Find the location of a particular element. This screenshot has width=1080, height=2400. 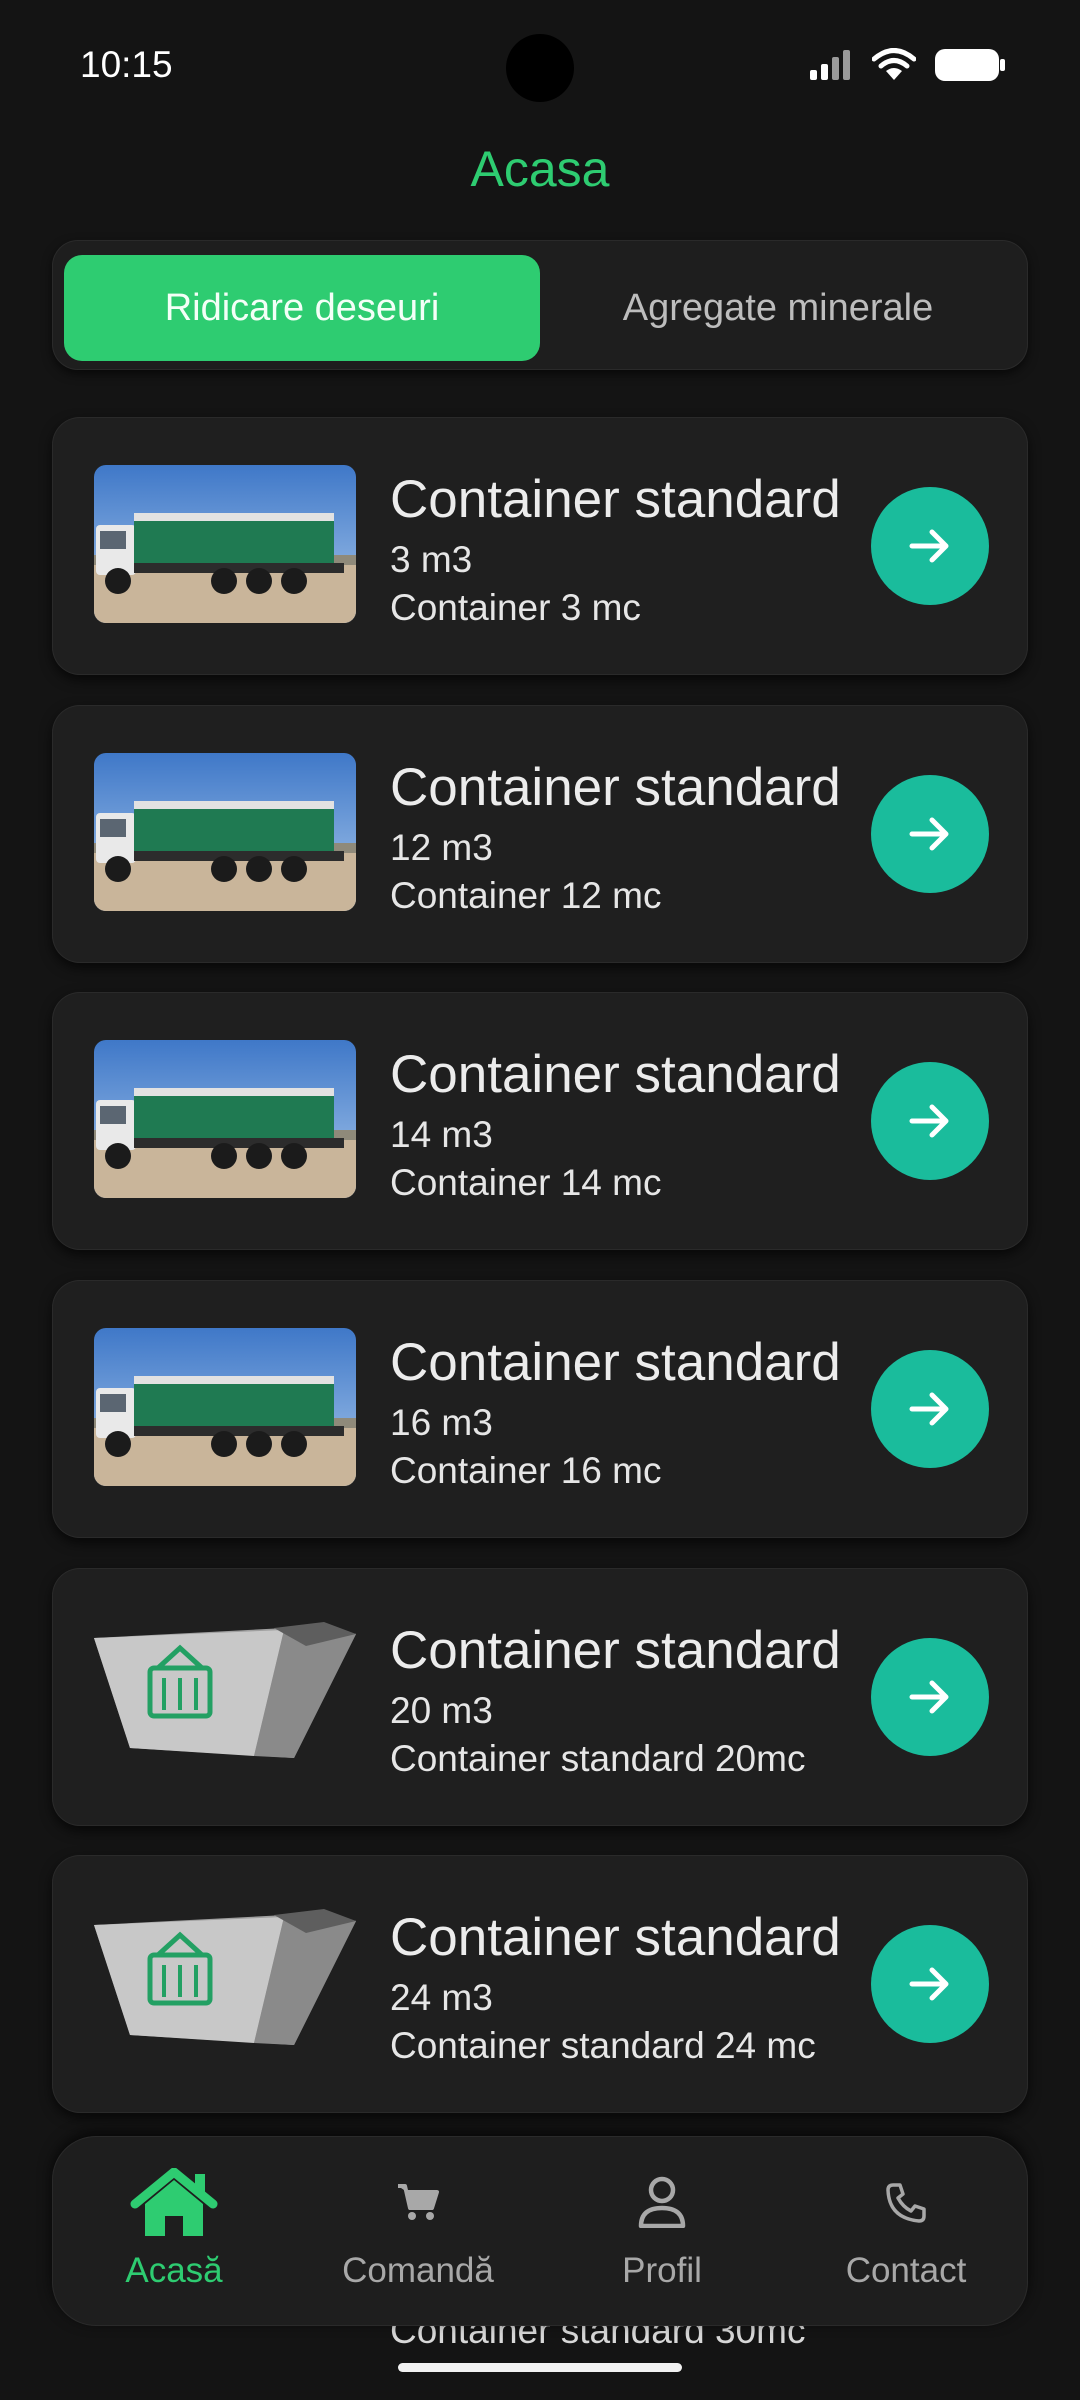

card-volume: 12 m3 is located at coordinates (441, 847).